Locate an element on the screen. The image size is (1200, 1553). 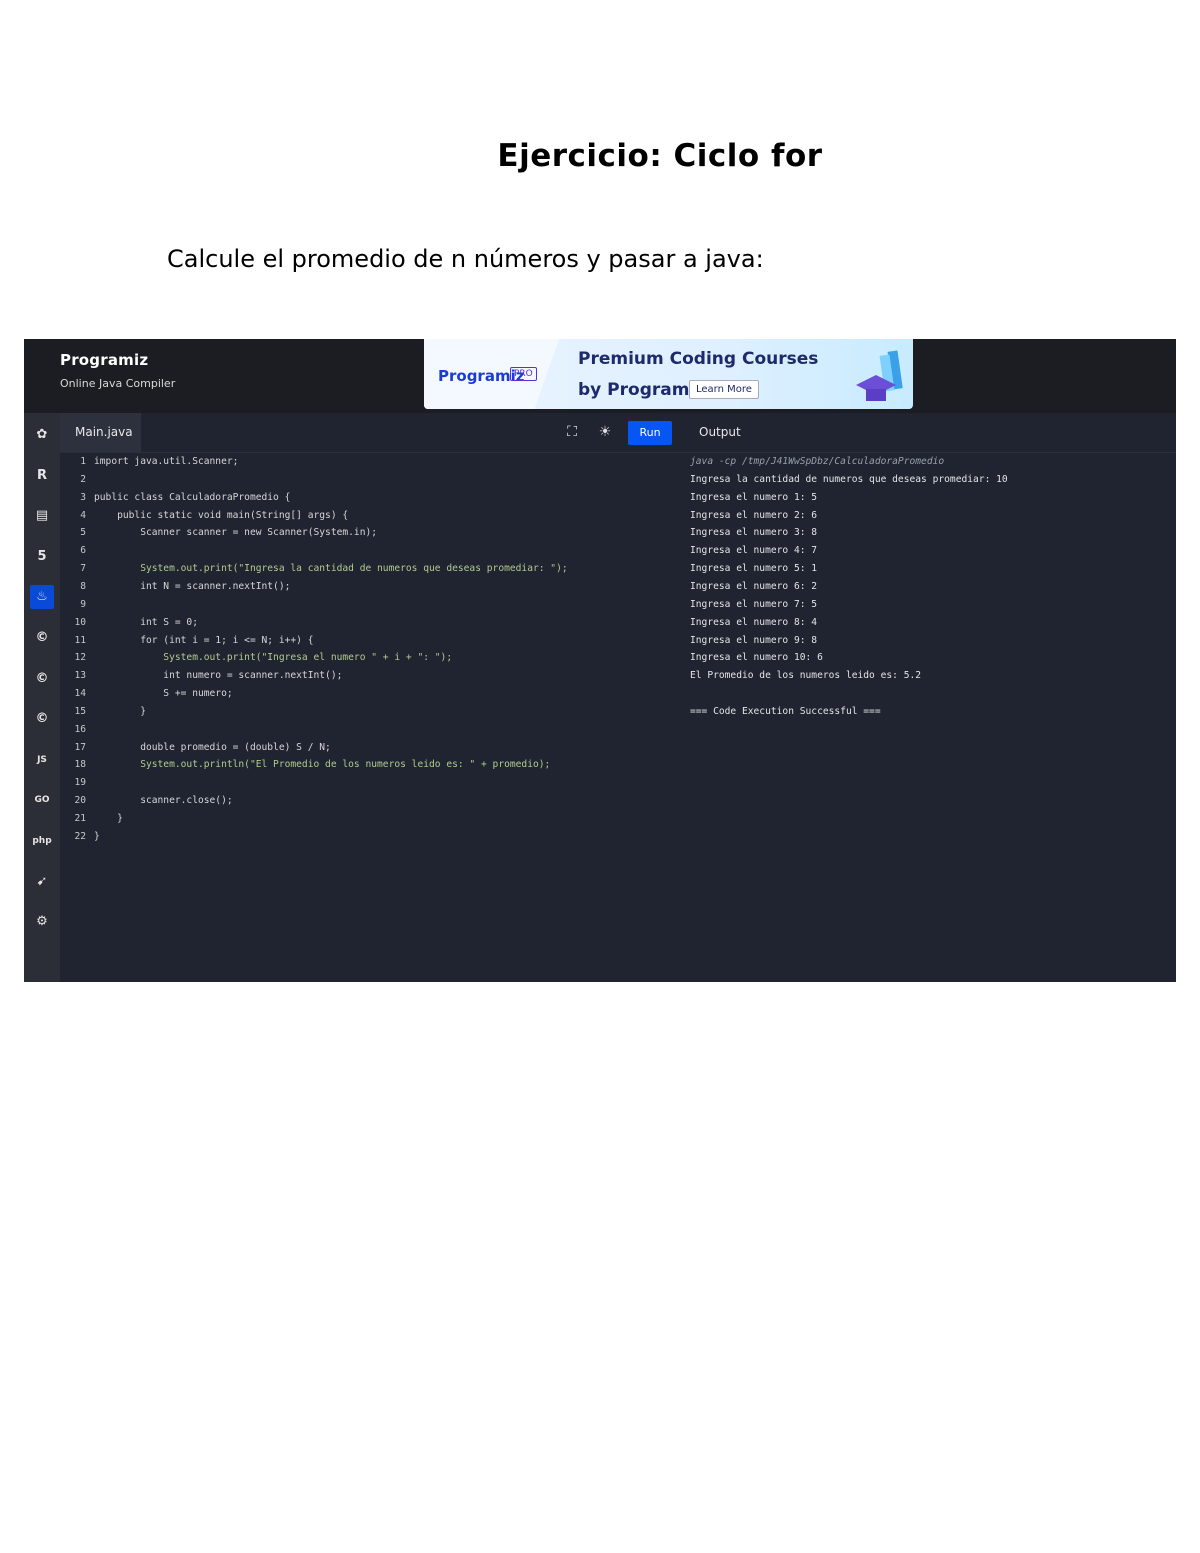
line-number: 8 is located at coordinates (83, 586).